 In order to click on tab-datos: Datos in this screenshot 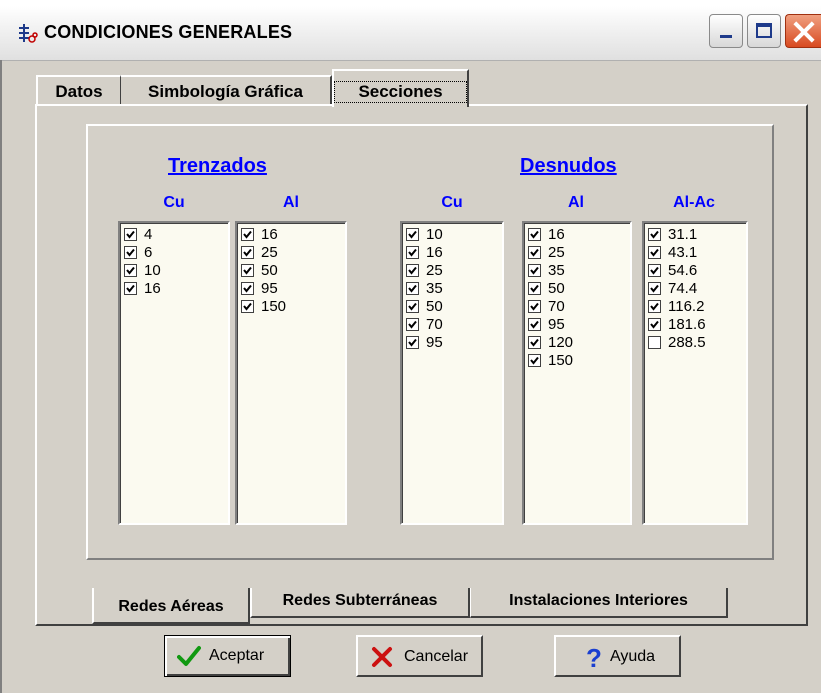, I will do `click(78, 90)`.